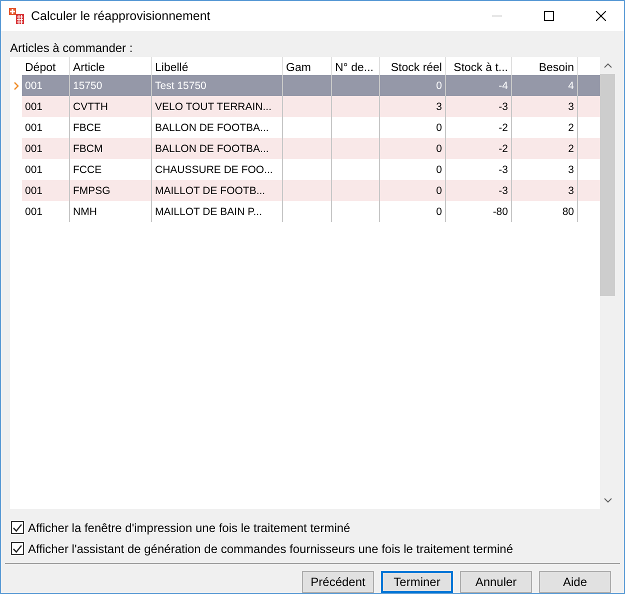 This screenshot has height=594, width=625. What do you see at coordinates (549, 16) in the screenshot?
I see `maximize-icon` at bounding box center [549, 16].